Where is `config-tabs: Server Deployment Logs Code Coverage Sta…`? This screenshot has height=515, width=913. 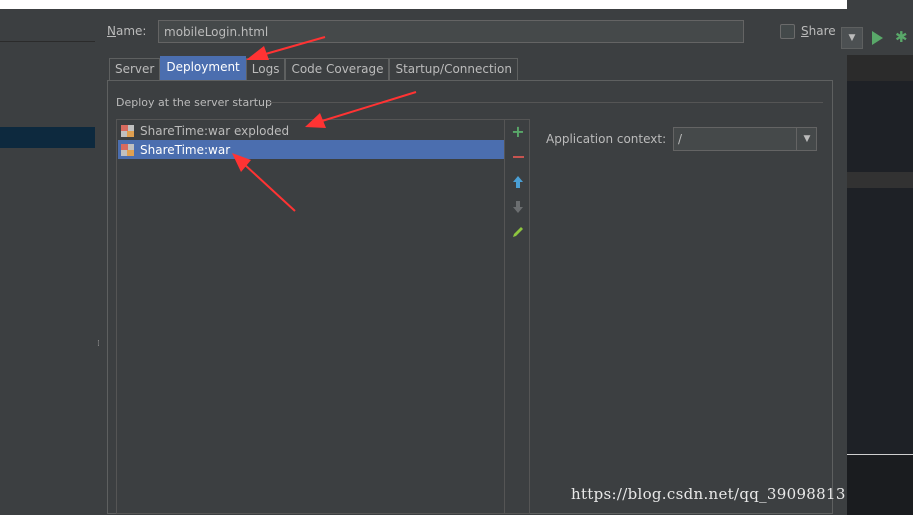
config-tabs: Server Deployment Logs Code Coverage Sta… is located at coordinates (313, 68).